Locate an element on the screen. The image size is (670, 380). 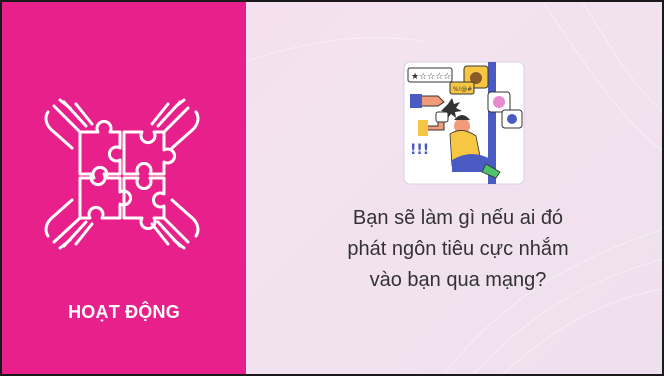
puzzle-hands-icon is located at coordinates (122, 174).